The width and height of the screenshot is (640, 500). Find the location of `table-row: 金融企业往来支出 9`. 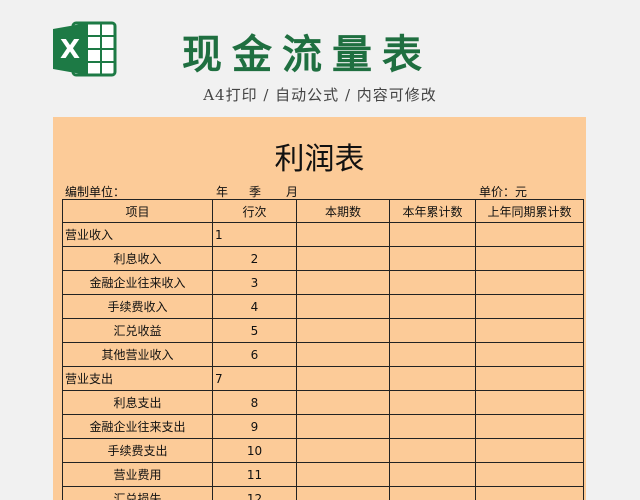

table-row: 金融企业往来支出 9 is located at coordinates (323, 426).